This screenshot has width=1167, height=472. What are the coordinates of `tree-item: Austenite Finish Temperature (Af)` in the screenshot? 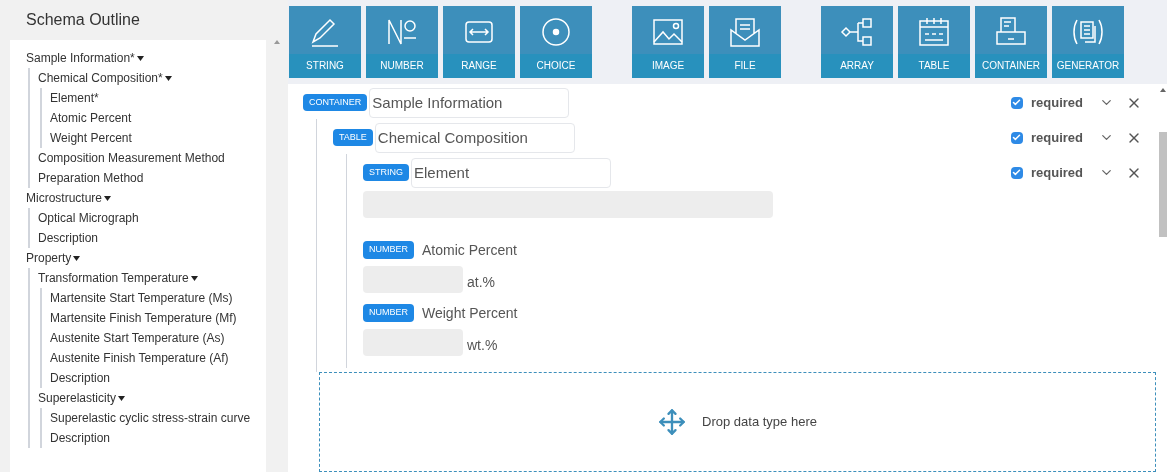 It's located at (139, 358).